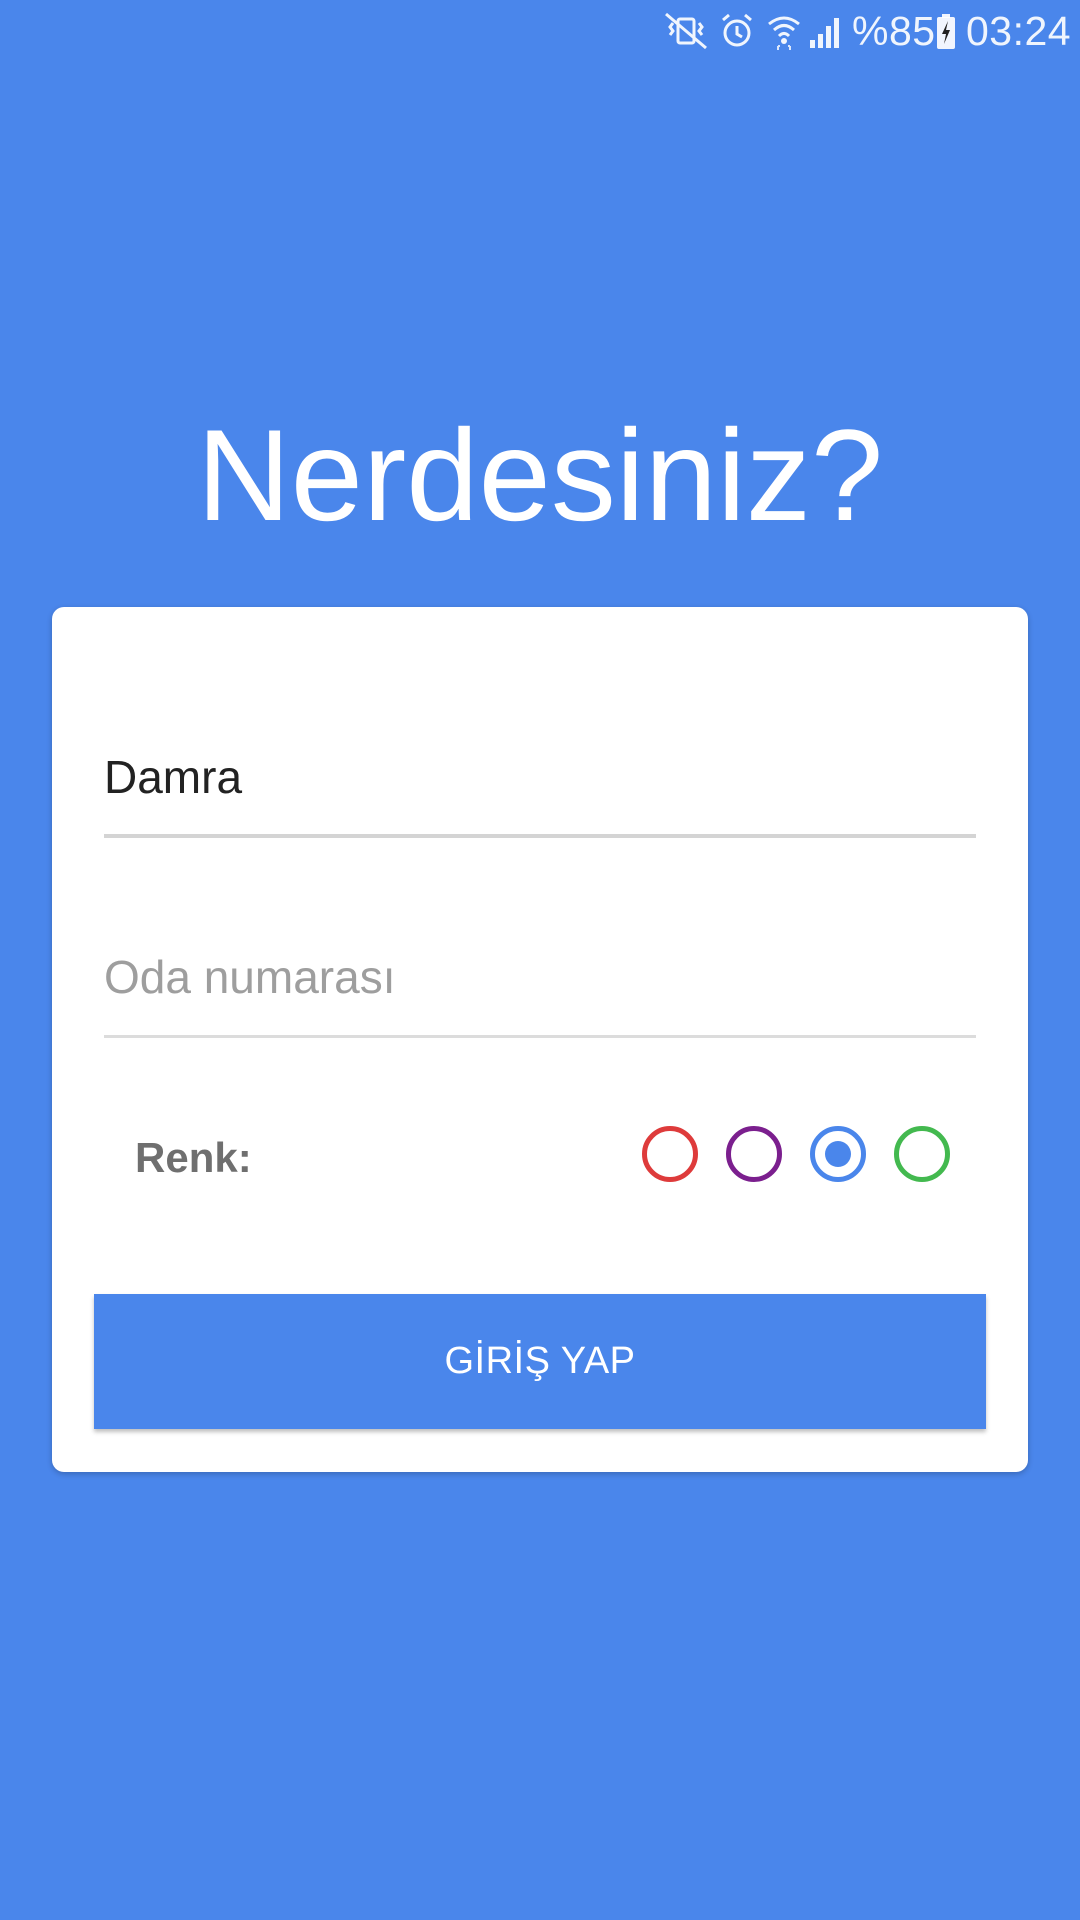 The image size is (1080, 1920). What do you see at coordinates (540, 1361) in the screenshot?
I see `login-button: GİRİŞ YAP` at bounding box center [540, 1361].